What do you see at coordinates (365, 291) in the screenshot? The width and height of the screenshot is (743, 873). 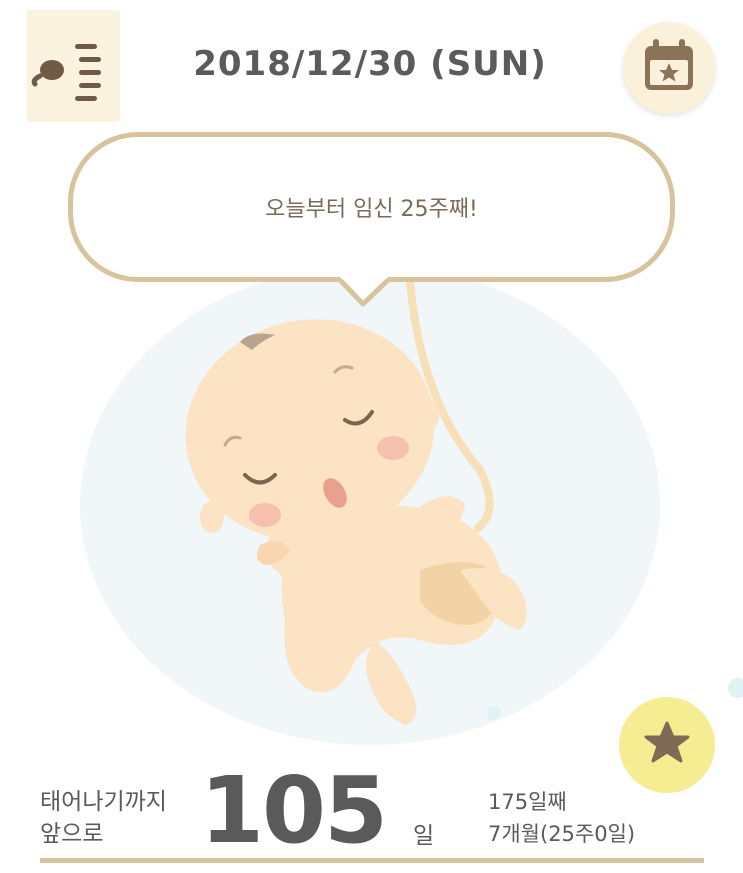 I see `bubble-tail` at bounding box center [365, 291].